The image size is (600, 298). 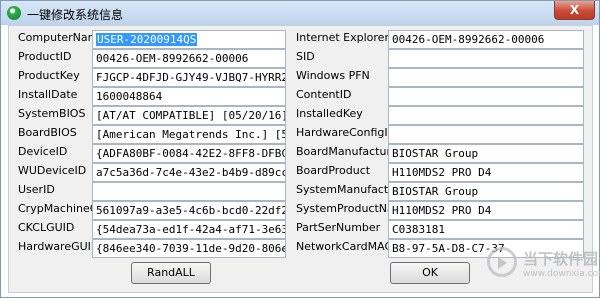 I want to click on board-manufacturer-field: BIOSTAR Group, so click(x=486, y=153).